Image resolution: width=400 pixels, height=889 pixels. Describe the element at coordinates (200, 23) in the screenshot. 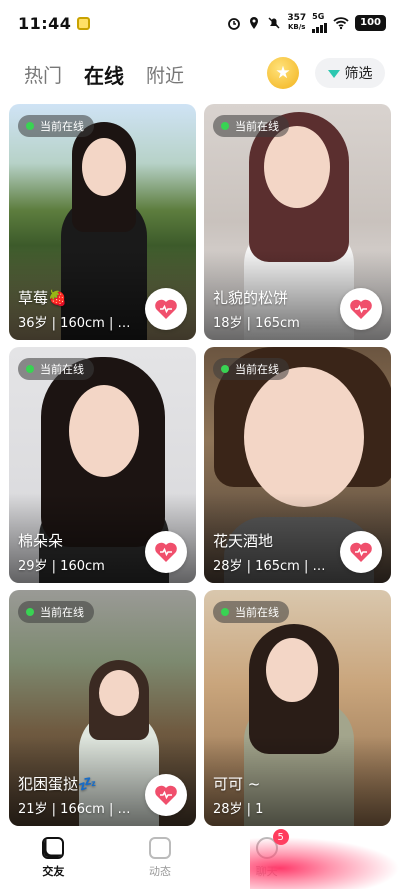

I see `status-bar: 11:44 357 KB/s 5G 100` at that location.